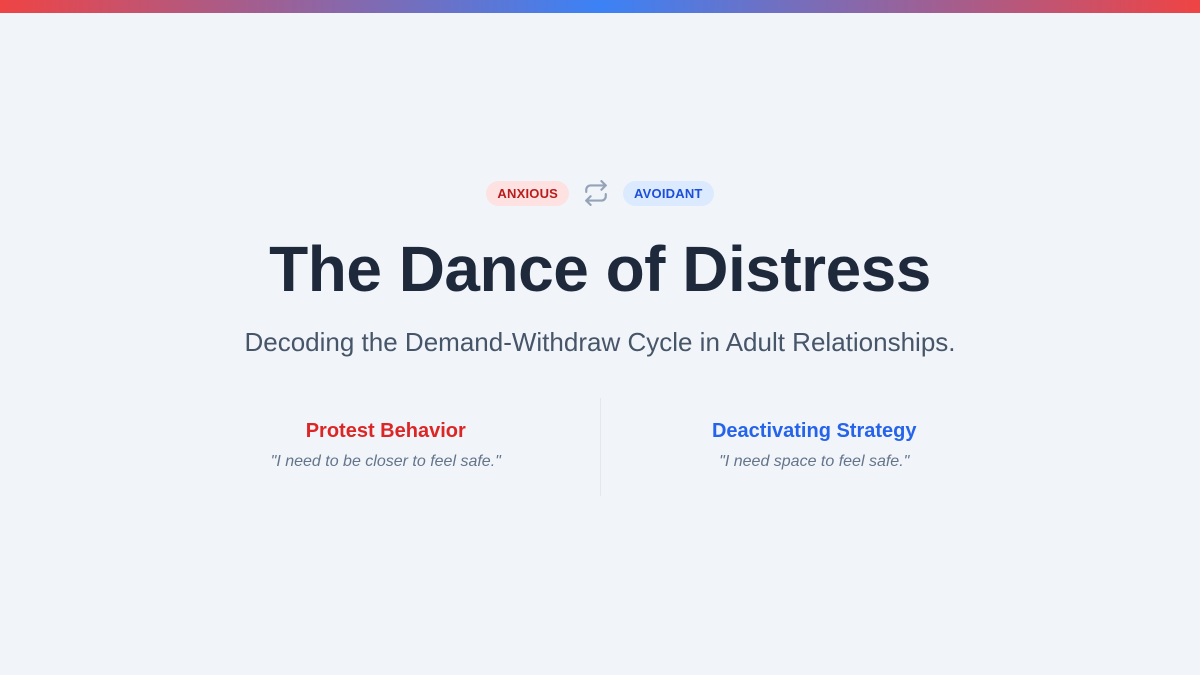 The width and height of the screenshot is (1200, 675). What do you see at coordinates (814, 431) in the screenshot?
I see `deactivating-strategy-heading: Deactivating Strategy` at bounding box center [814, 431].